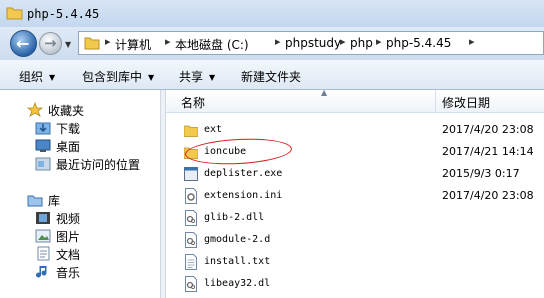 The height and width of the screenshot is (298, 544). I want to click on share-menu: 共享 ▼, so click(197, 76).